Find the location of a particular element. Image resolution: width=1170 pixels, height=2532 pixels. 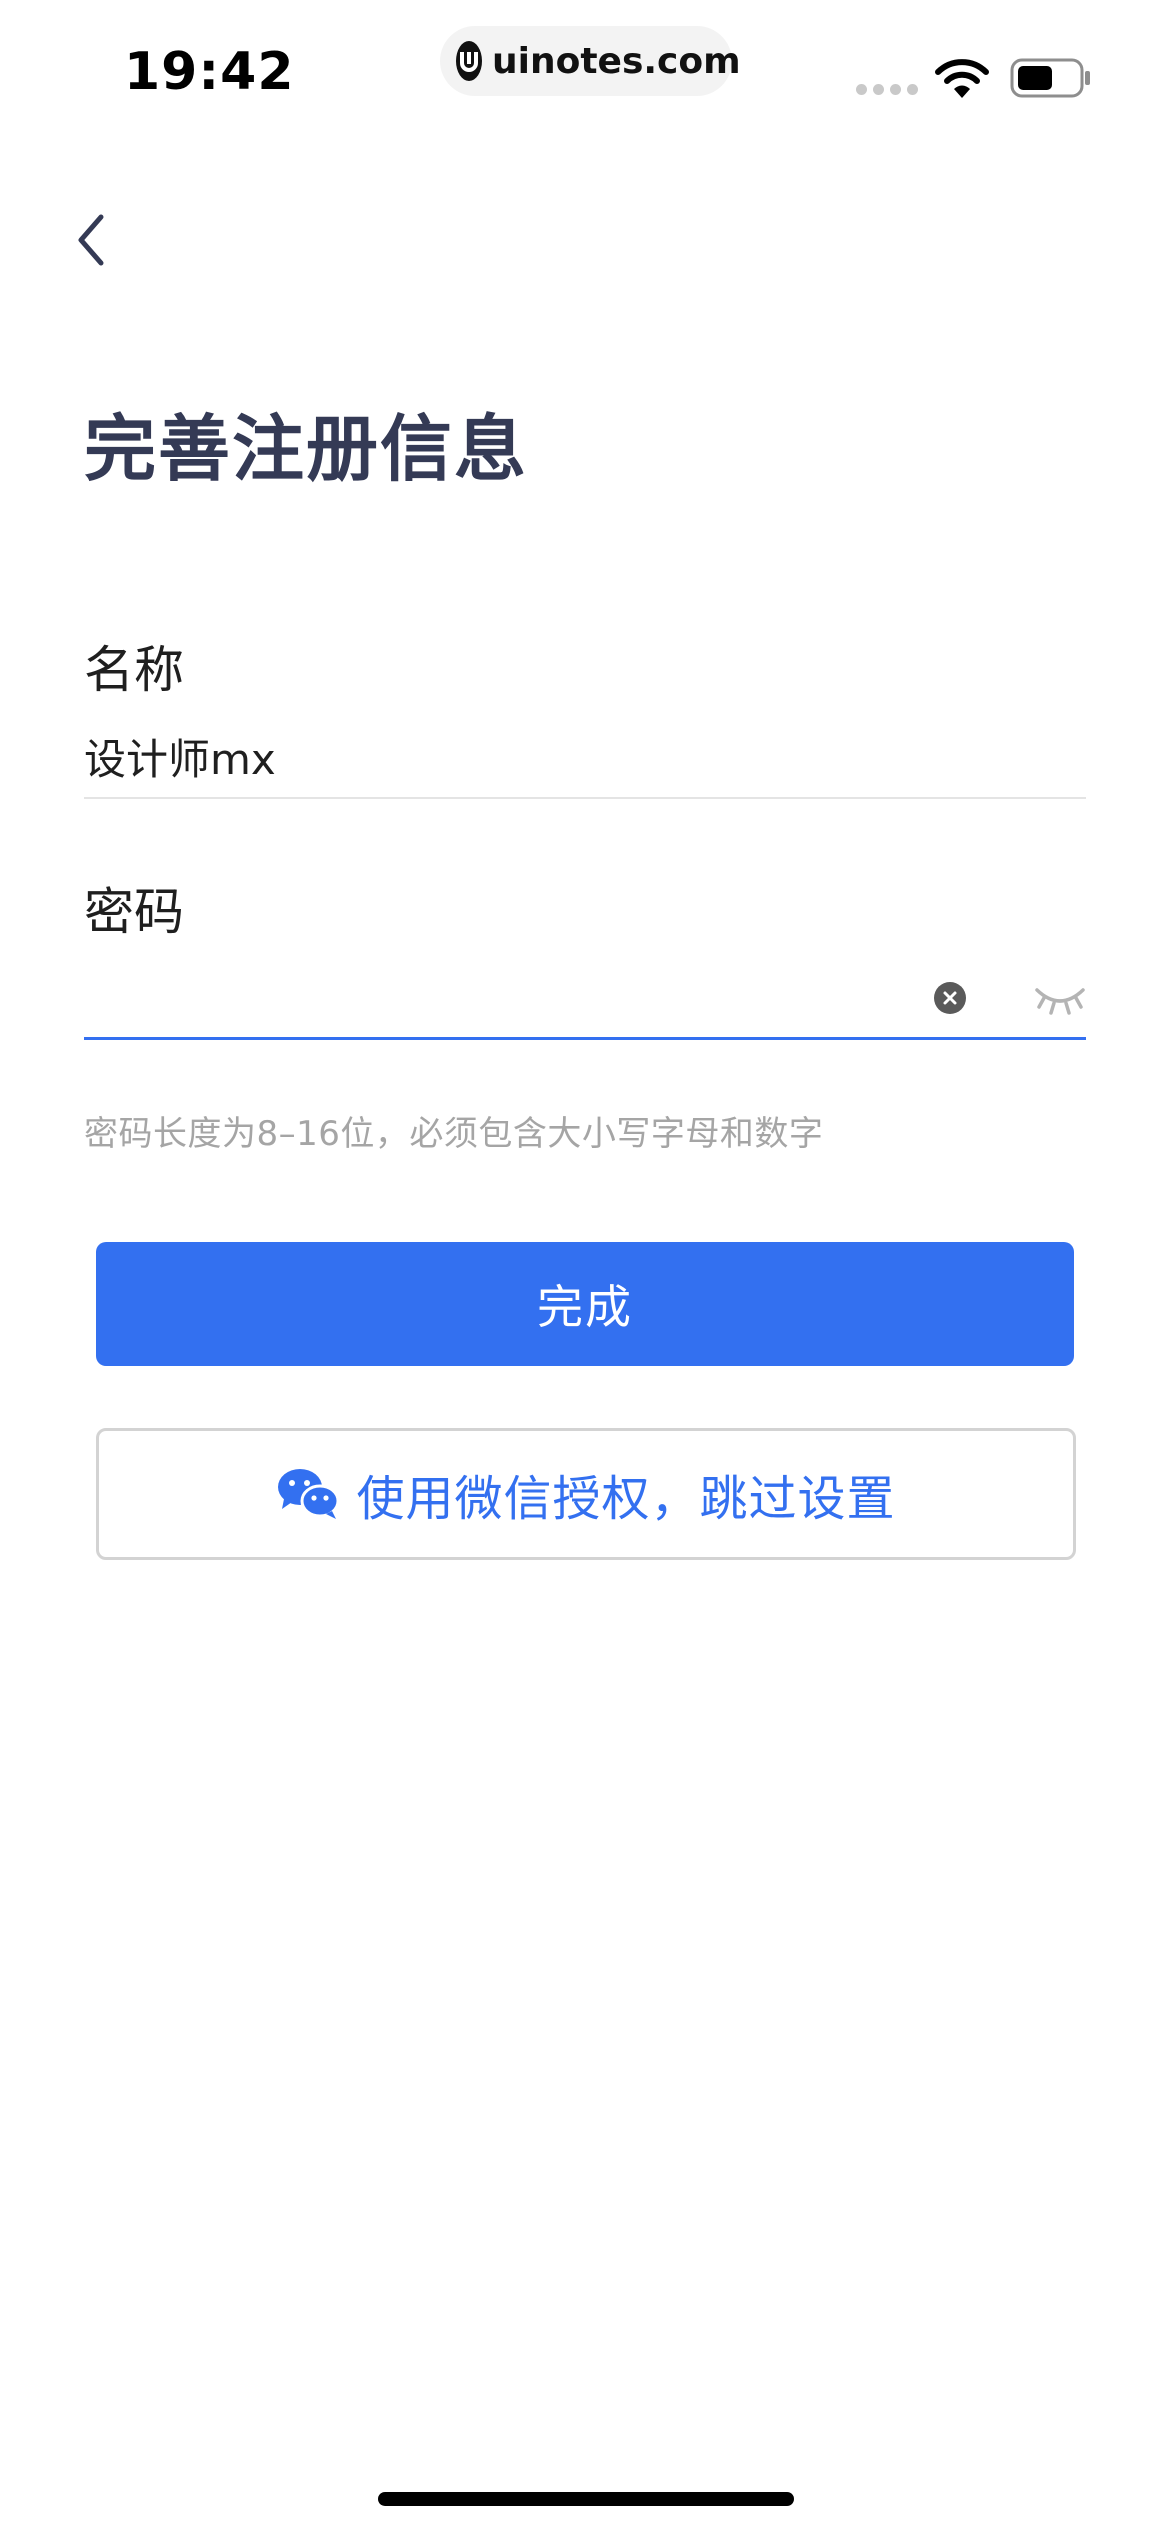

status-time: 19:42 is located at coordinates (209, 72).